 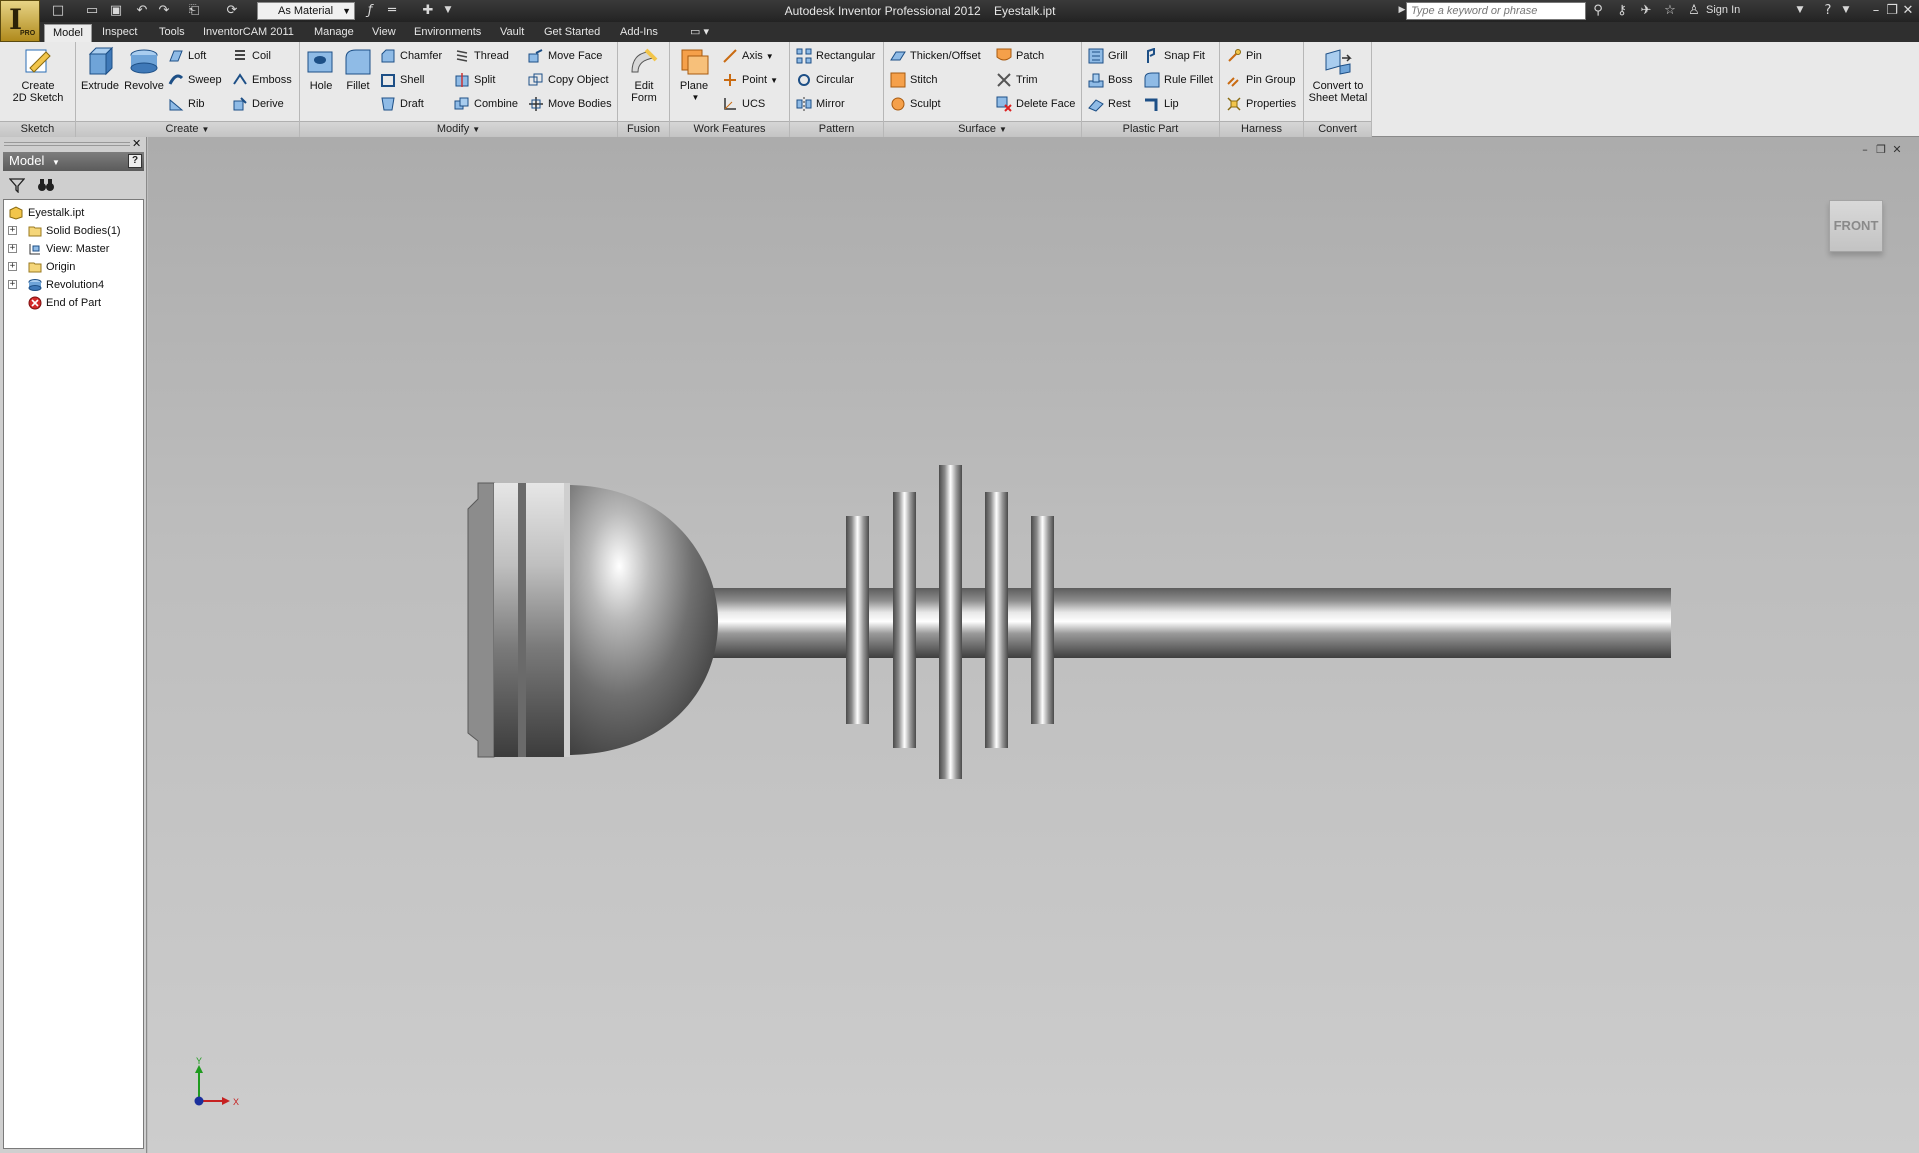 I want to click on snap-fit-button: Snap Fit, so click(x=1174, y=56).